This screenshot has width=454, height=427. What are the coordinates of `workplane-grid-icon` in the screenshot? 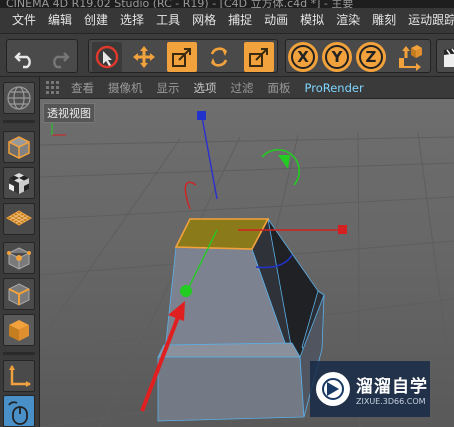 It's located at (19, 218).